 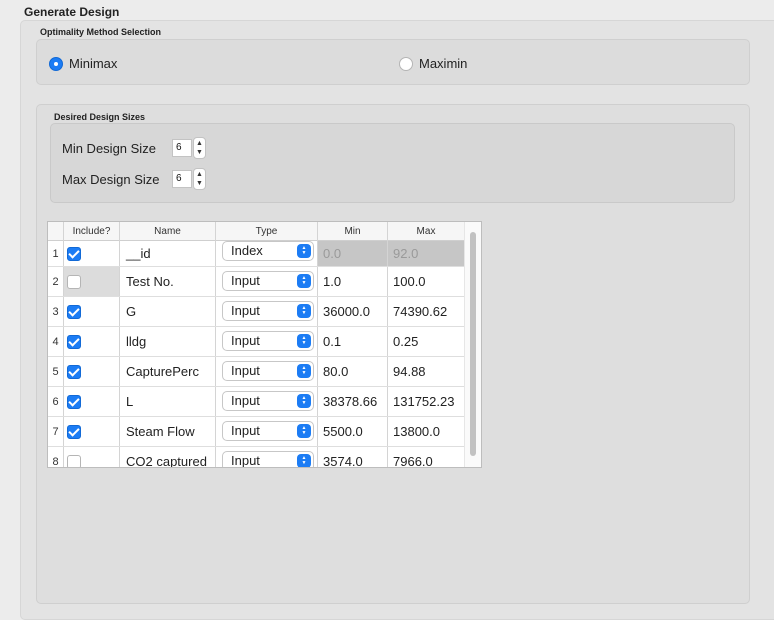 I want to click on row-number: 2, so click(x=56, y=281).